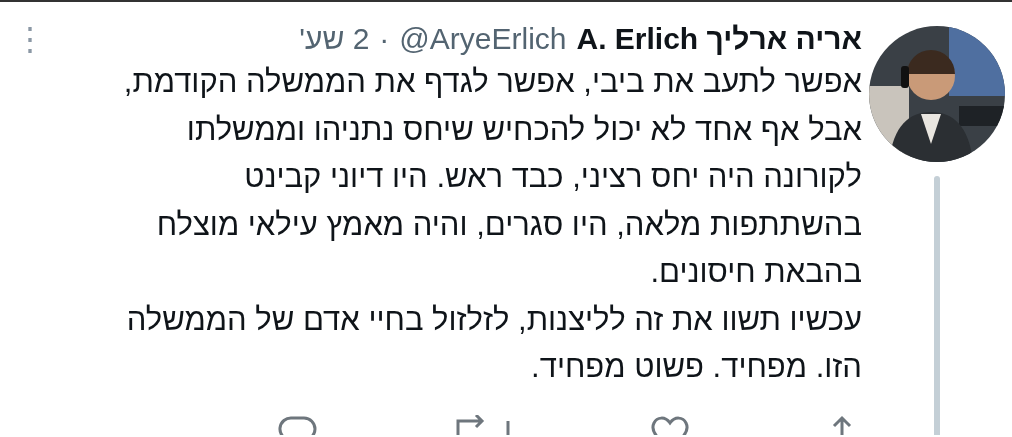  I want to click on author-handle: @AryeErlich, so click(483, 39).